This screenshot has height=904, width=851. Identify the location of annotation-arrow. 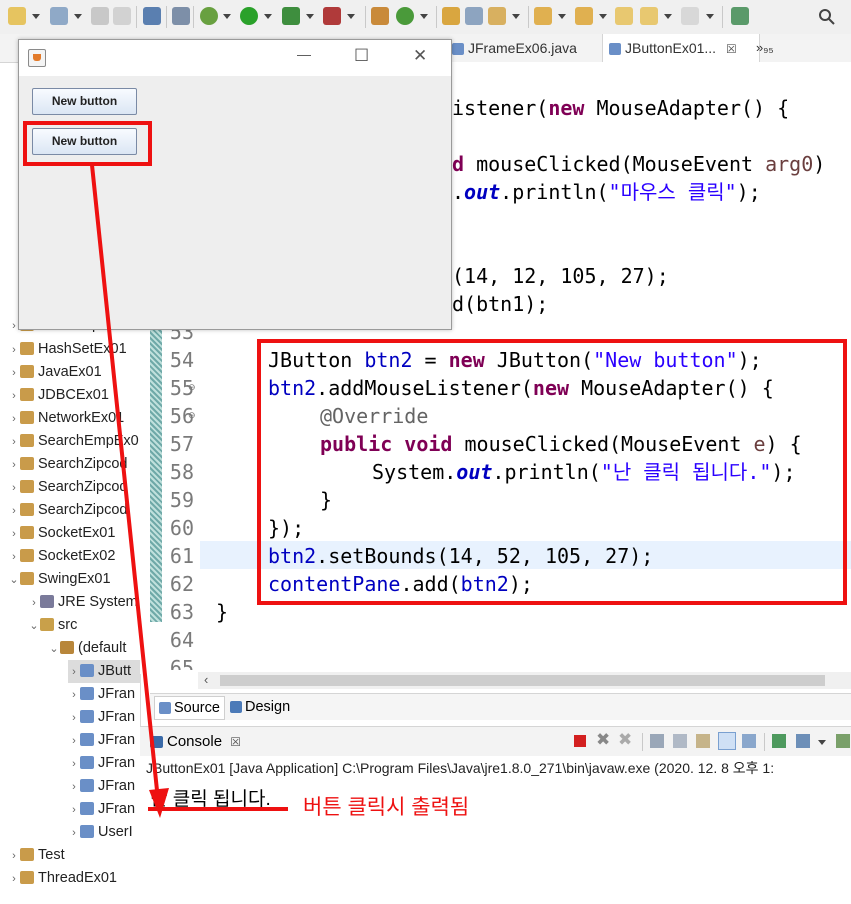
(129, 491).